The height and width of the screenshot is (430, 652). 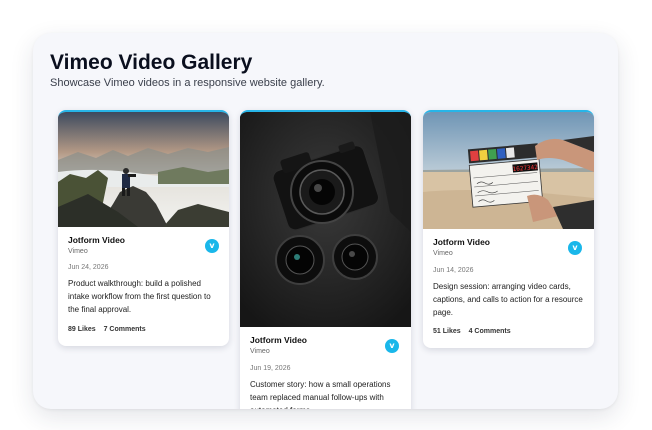 I want to click on card-date: Jun 24, 2026, so click(x=88, y=267).